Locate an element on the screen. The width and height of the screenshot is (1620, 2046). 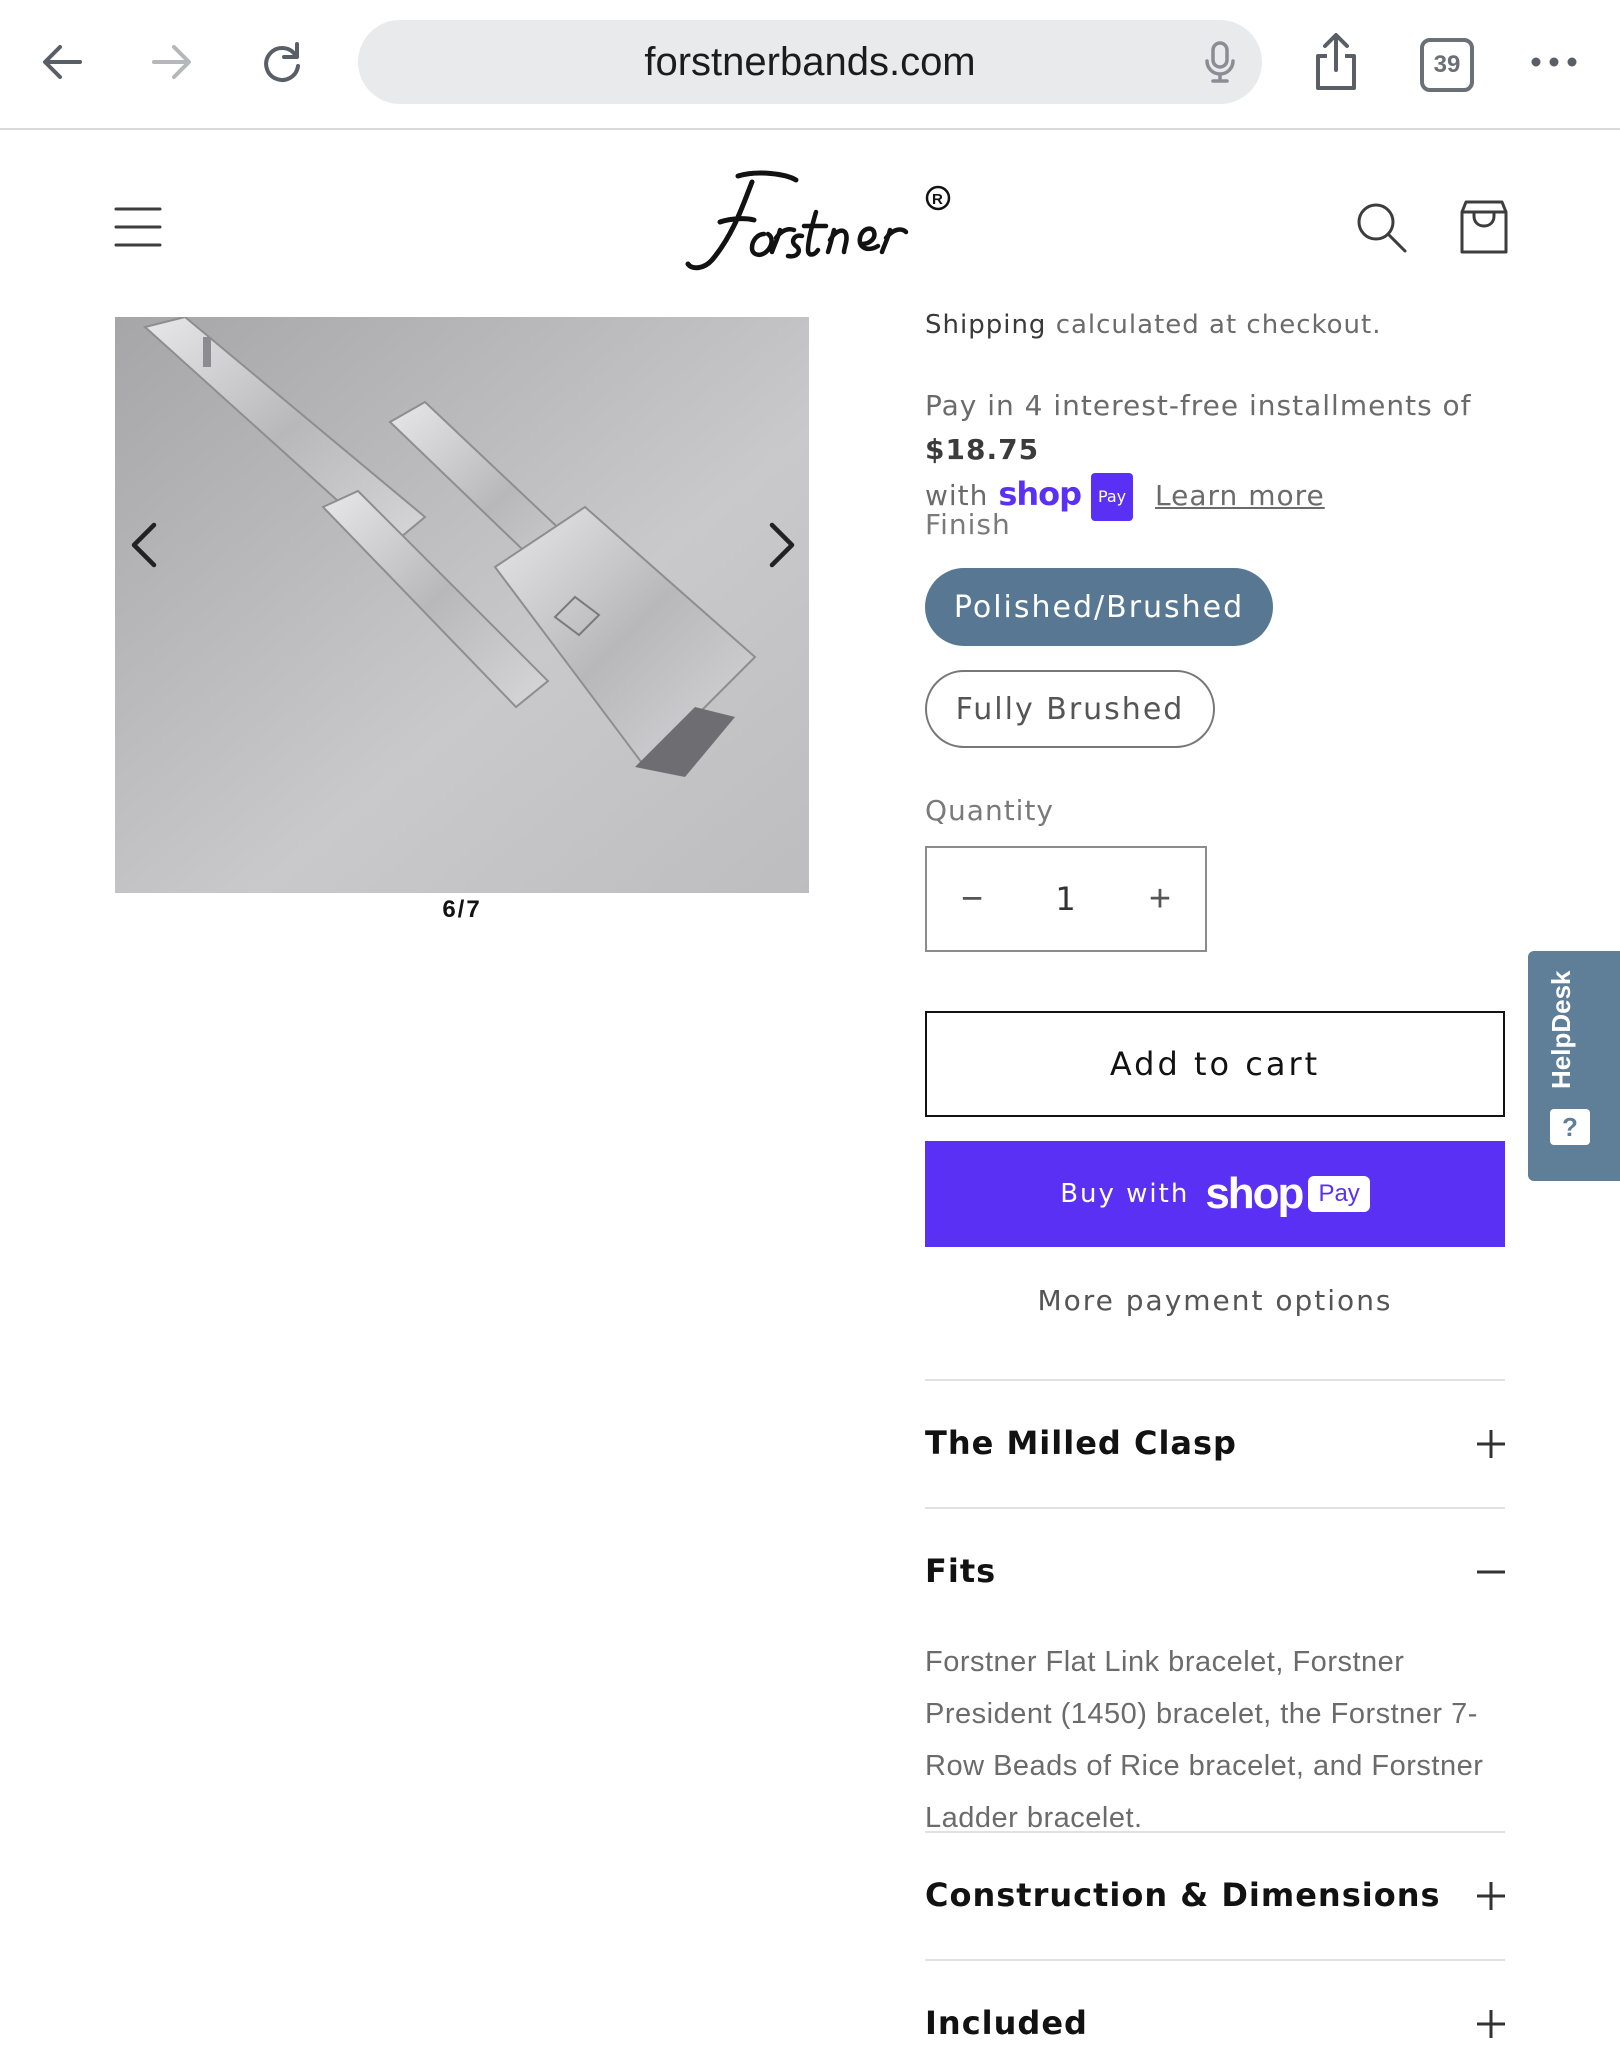
browser-toolbar: forstnerbands.com 39 is located at coordinates (810, 65).